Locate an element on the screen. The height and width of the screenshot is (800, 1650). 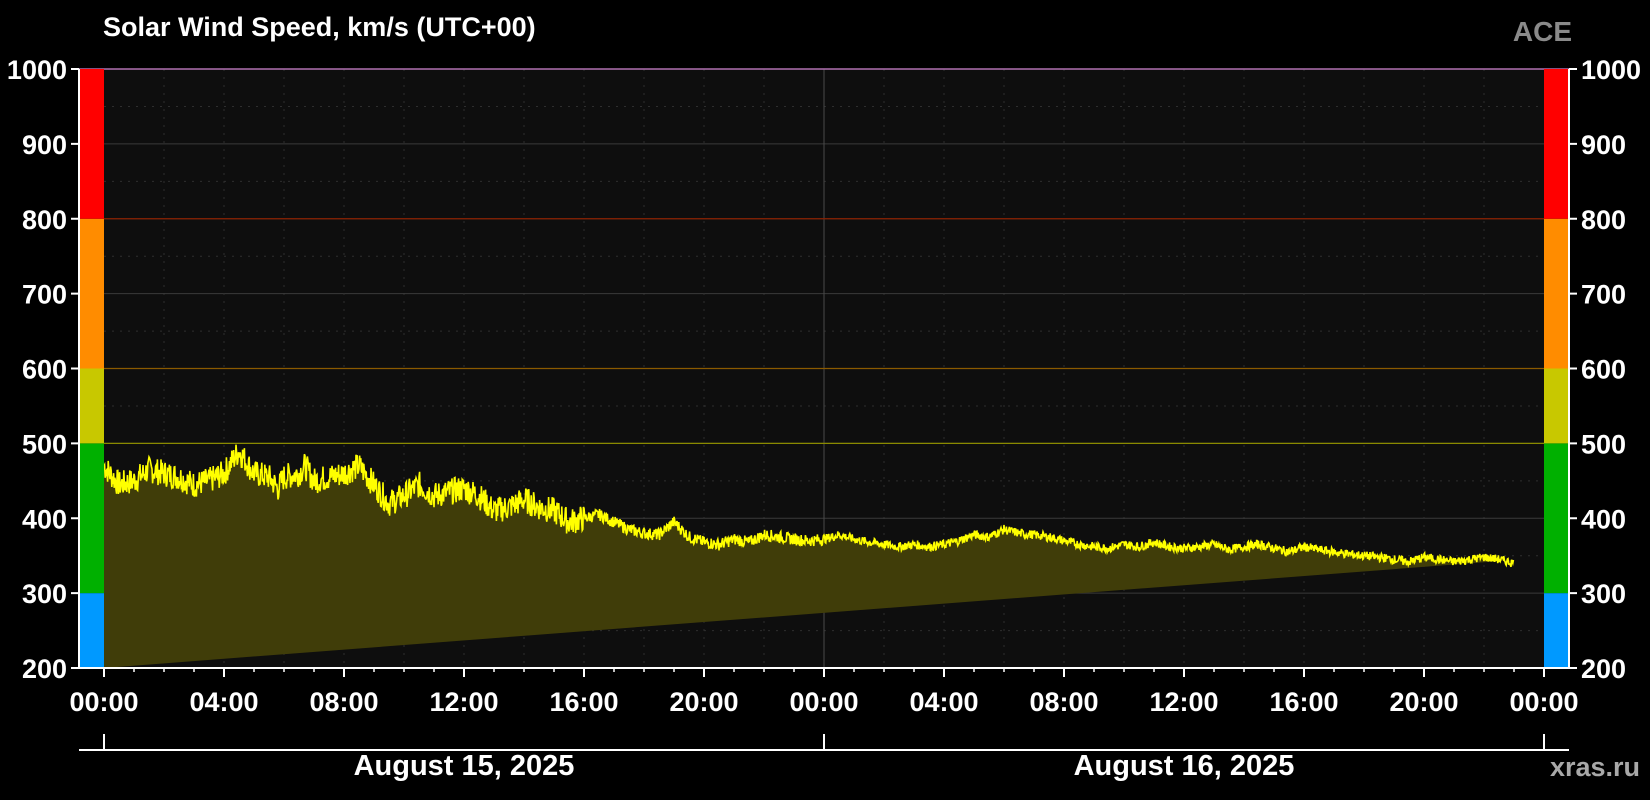
color-scale-right is located at coordinates (1556, 368).